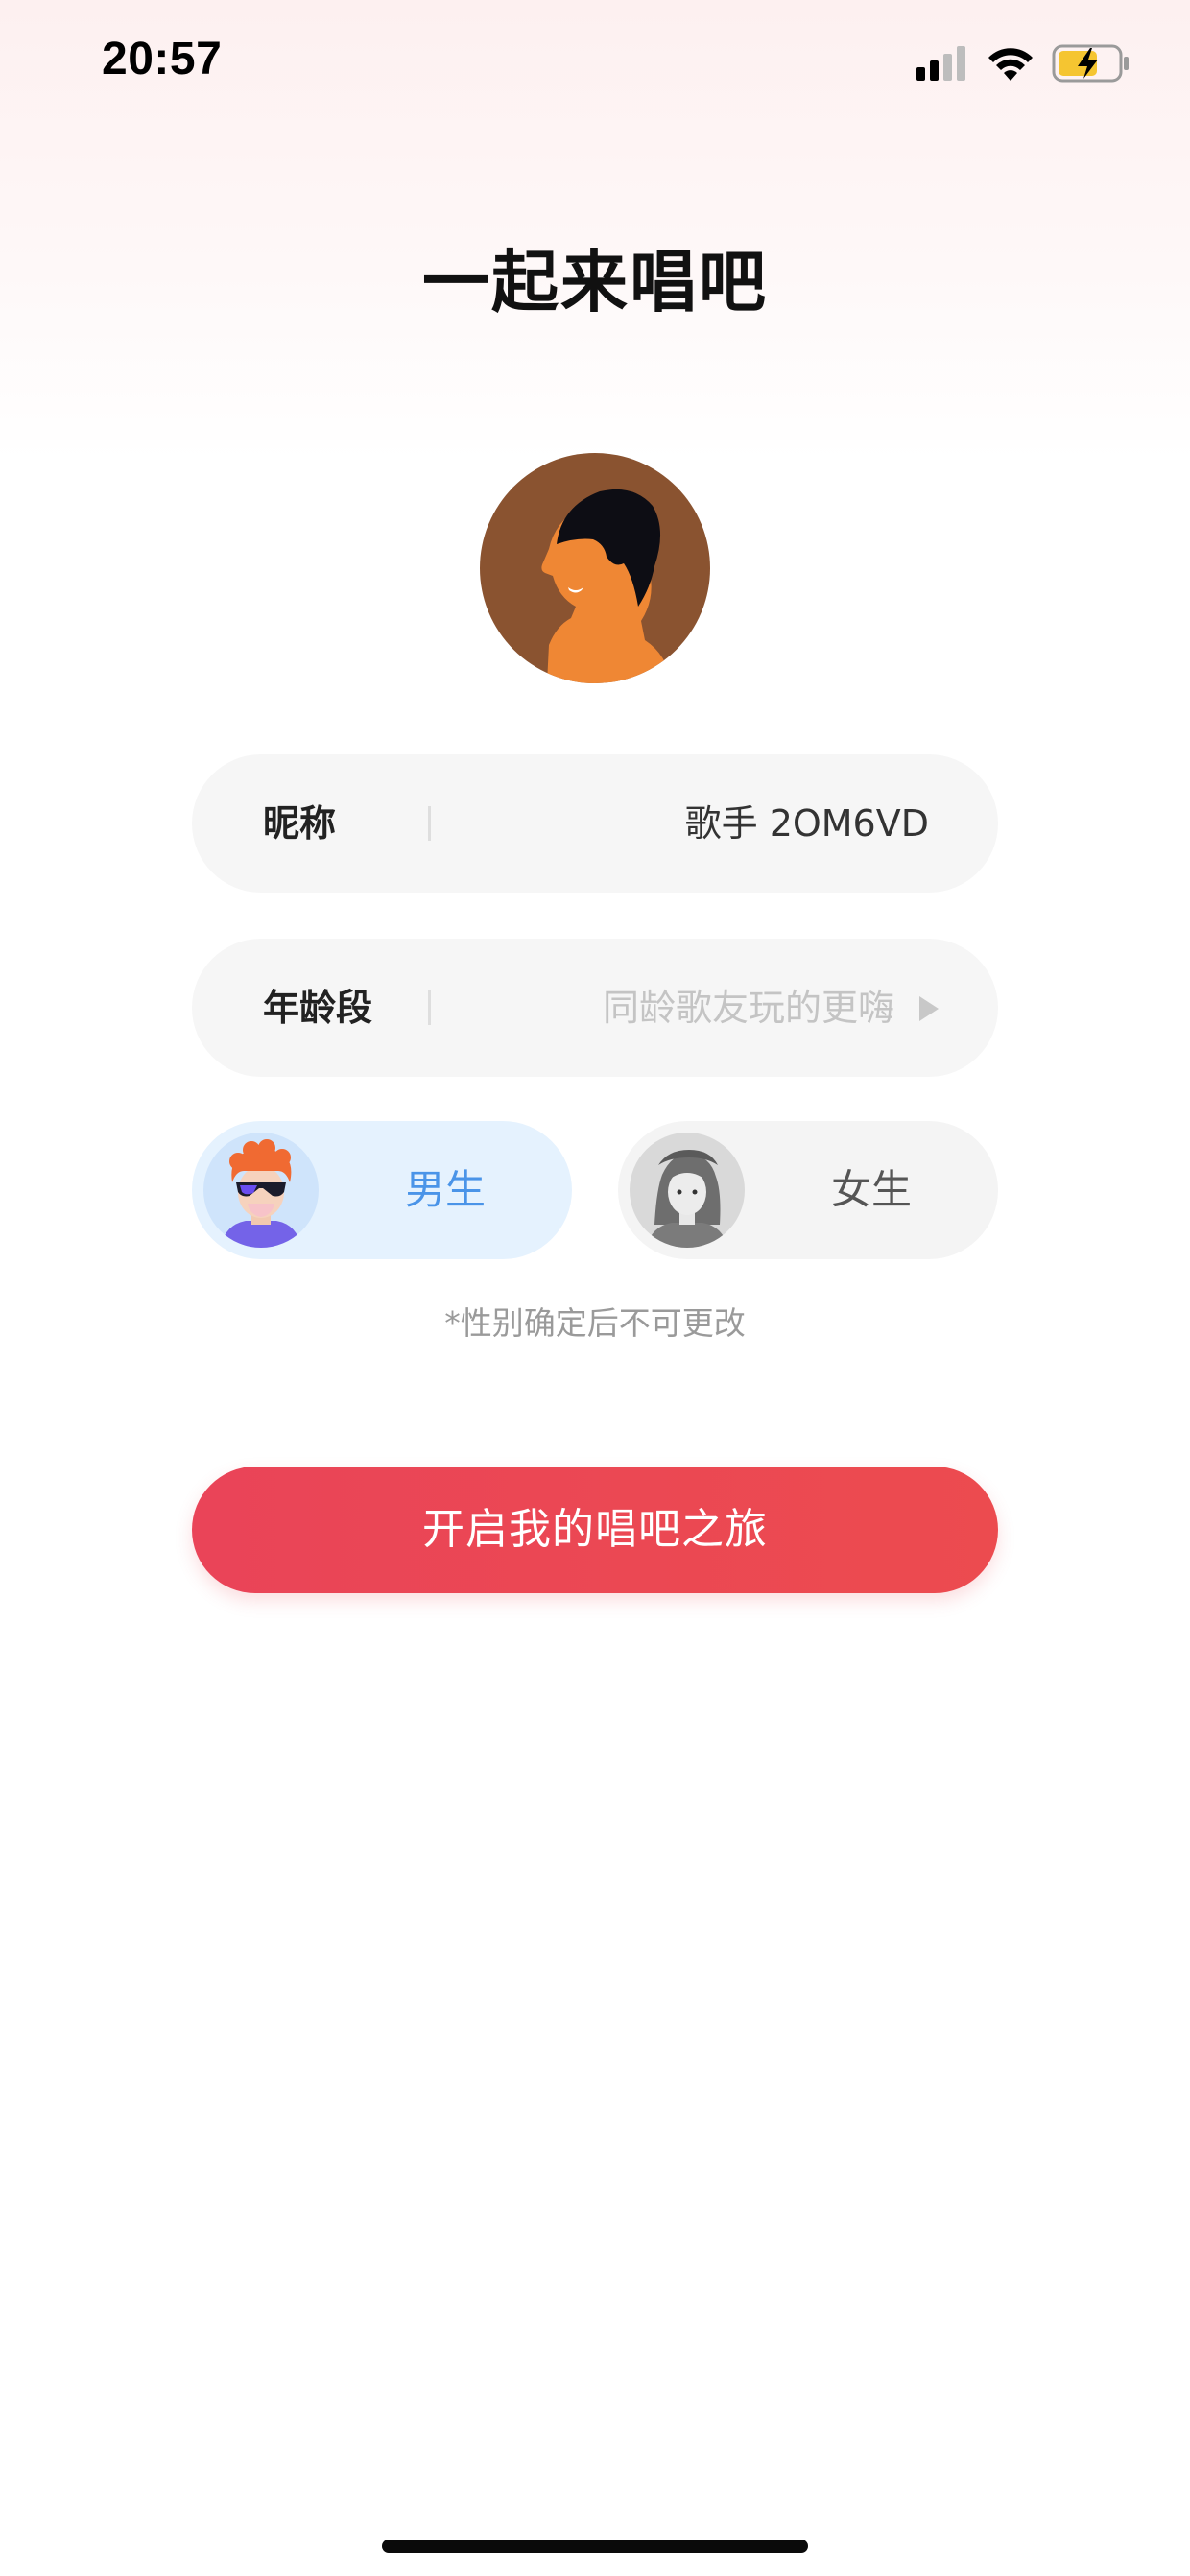  Describe the element at coordinates (929, 1008) in the screenshot. I see `play-arrow-icon` at that location.